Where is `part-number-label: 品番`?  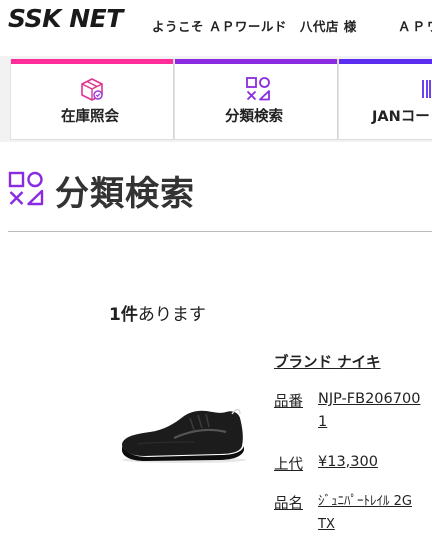
part-number-label: 品番 is located at coordinates (288, 402).